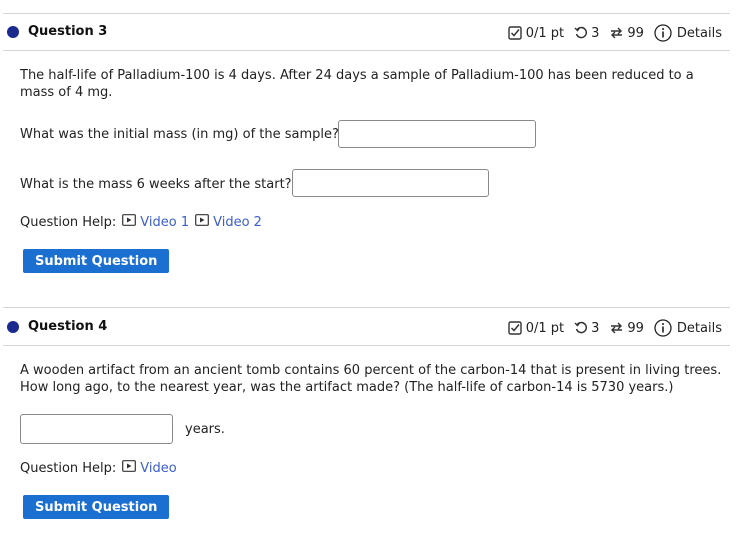 The height and width of the screenshot is (539, 752). What do you see at coordinates (165, 222) in the screenshot?
I see `video-1-label: Video 1` at bounding box center [165, 222].